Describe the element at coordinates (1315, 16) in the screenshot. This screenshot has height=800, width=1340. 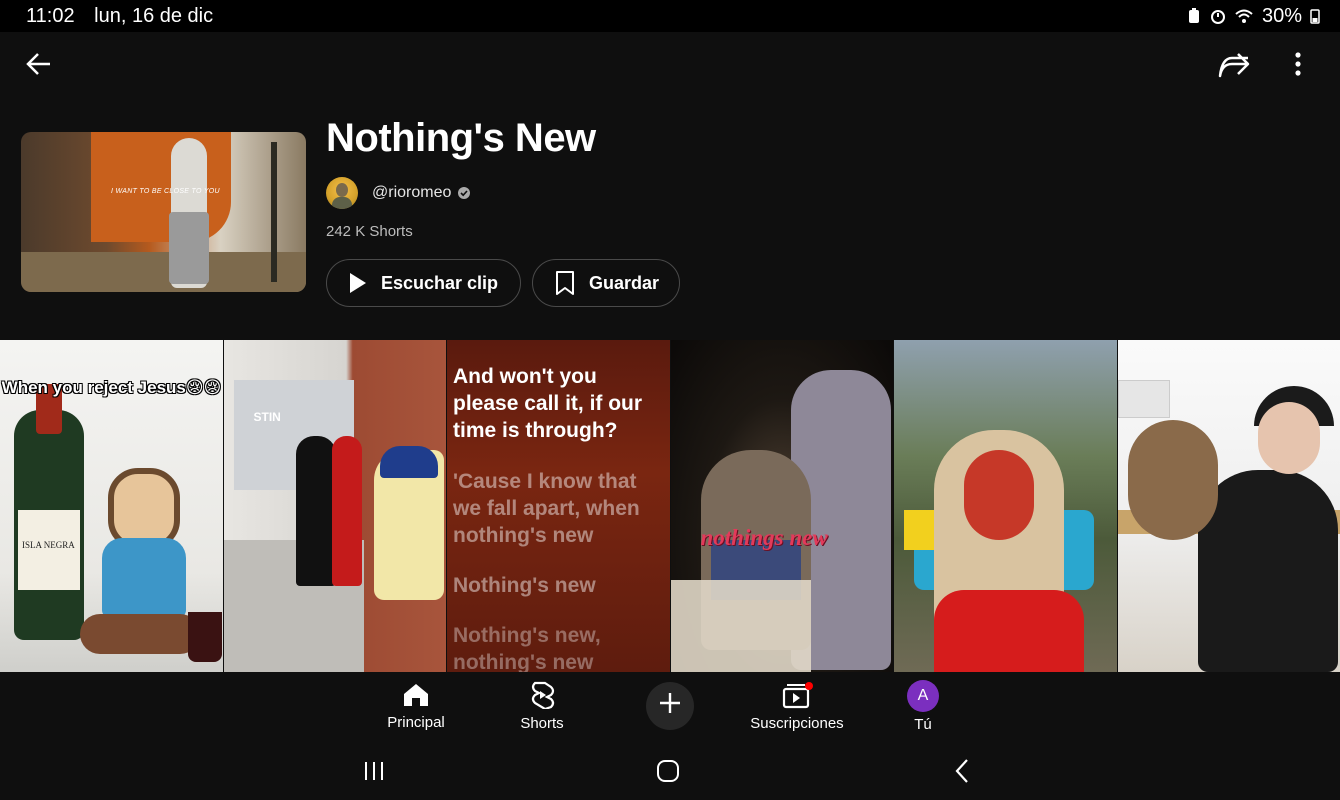
I see `battery-icon` at that location.